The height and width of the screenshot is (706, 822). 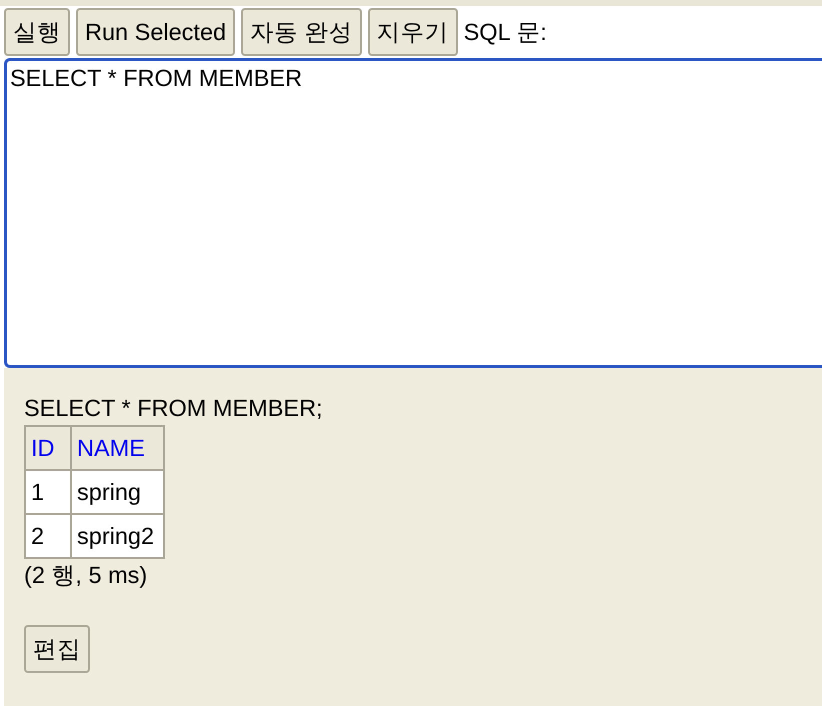 I want to click on table-cell: 1, so click(x=48, y=492).